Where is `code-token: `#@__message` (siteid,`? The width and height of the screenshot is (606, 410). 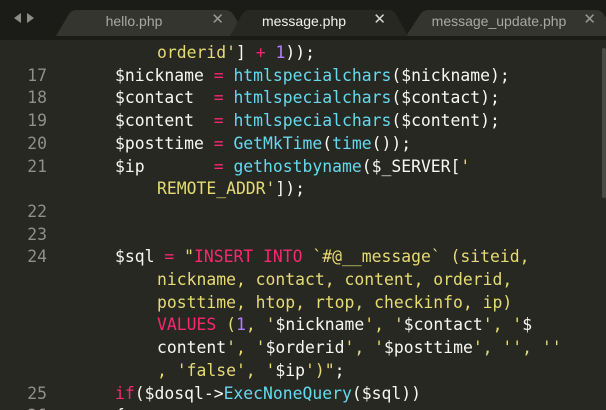 code-token: `#@__message` (siteid, is located at coordinates (416, 257).